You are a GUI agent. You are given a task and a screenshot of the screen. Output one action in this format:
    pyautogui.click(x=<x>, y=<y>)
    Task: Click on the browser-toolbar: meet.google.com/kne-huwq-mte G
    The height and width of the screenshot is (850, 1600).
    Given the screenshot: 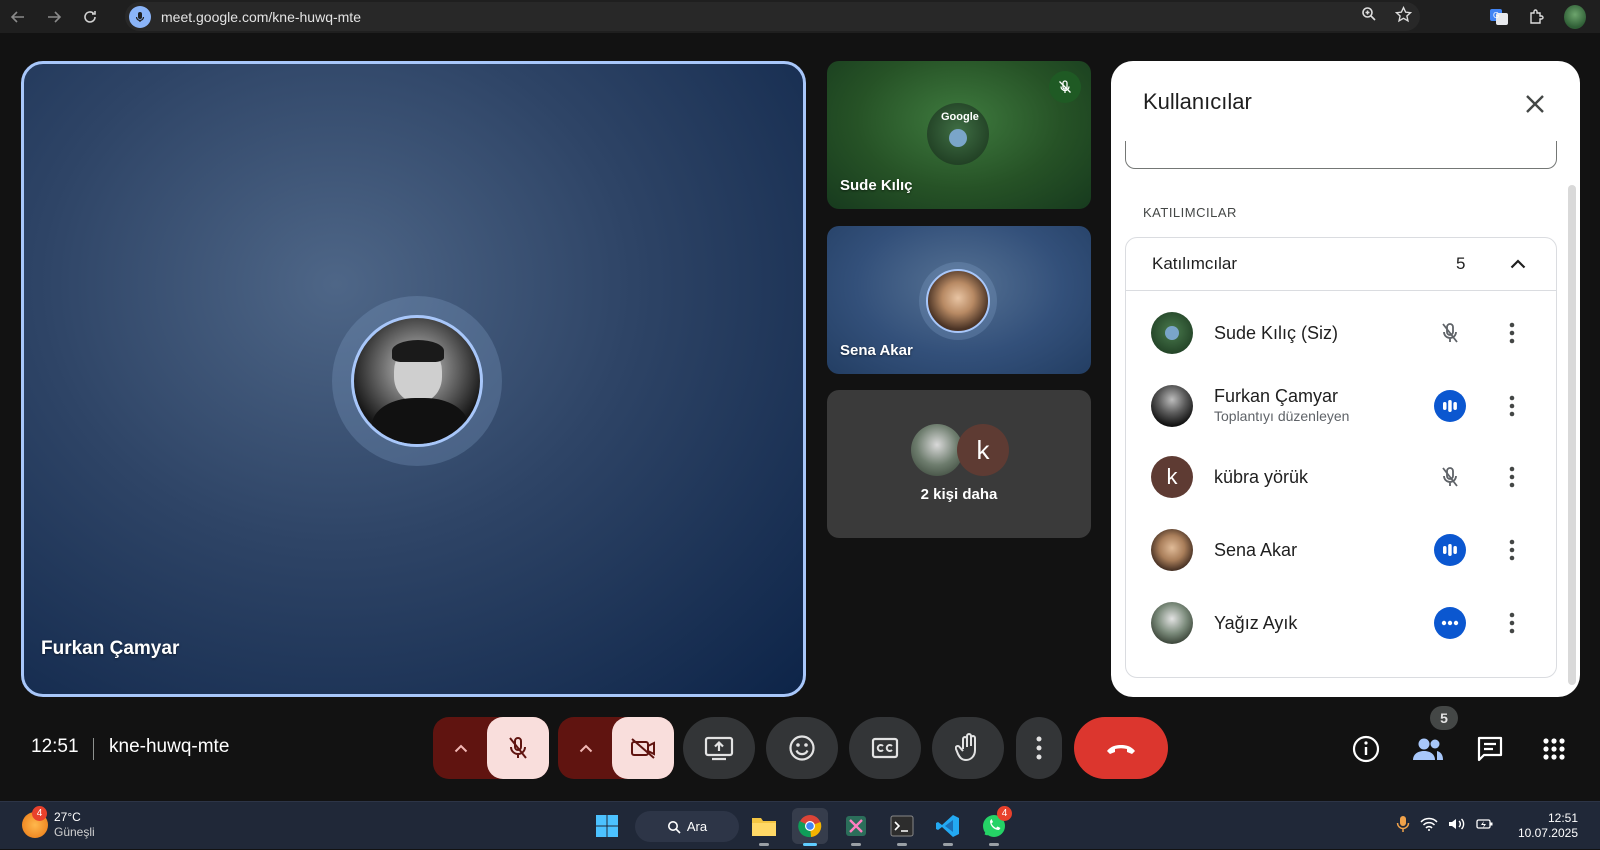 What is the action you would take?
    pyautogui.click(x=800, y=16)
    